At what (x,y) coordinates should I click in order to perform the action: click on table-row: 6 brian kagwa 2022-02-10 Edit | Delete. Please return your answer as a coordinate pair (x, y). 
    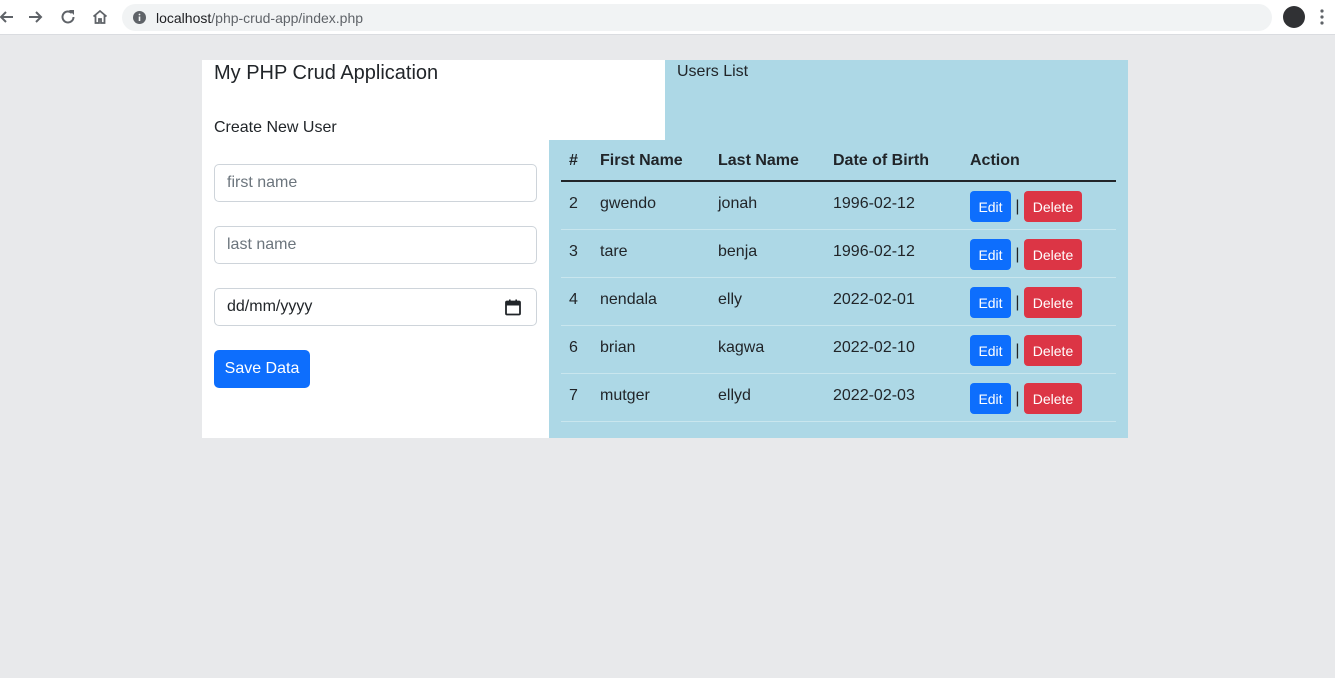
    Looking at the image, I should click on (838, 350).